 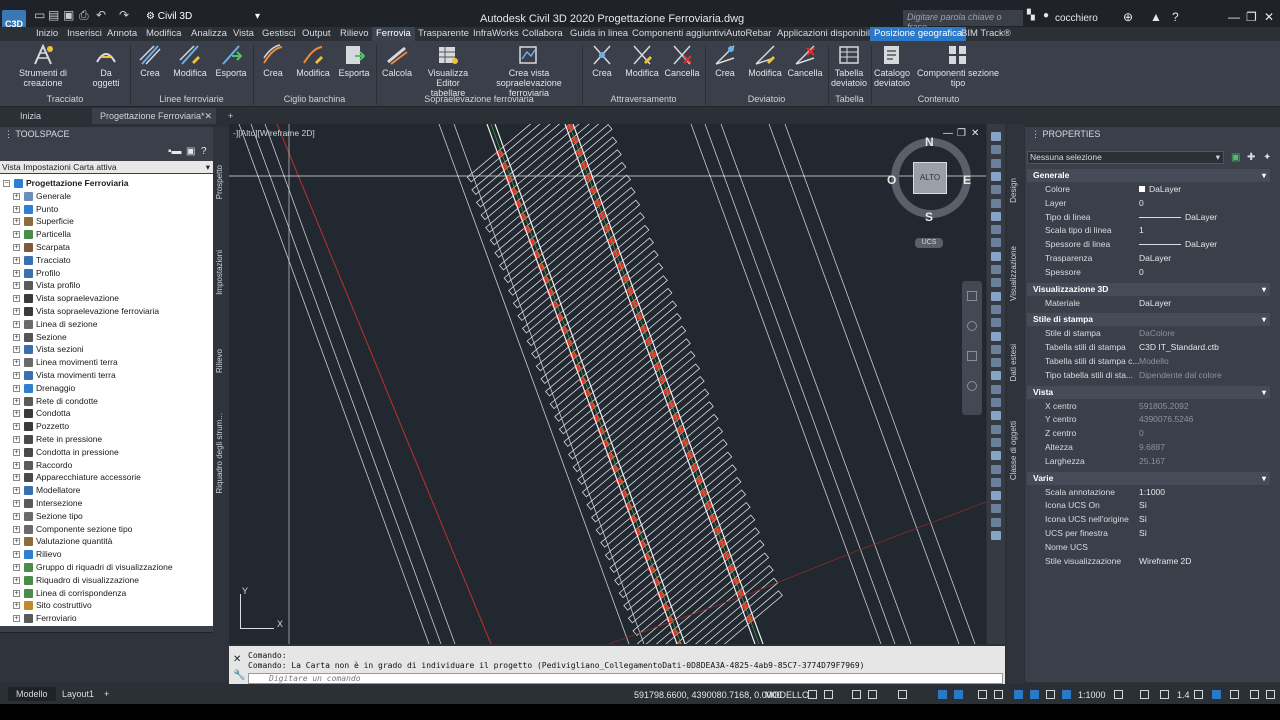 What do you see at coordinates (206, 18) in the screenshot?
I see `workspace-select: ⚙ Civil 3D ▾` at bounding box center [206, 18].